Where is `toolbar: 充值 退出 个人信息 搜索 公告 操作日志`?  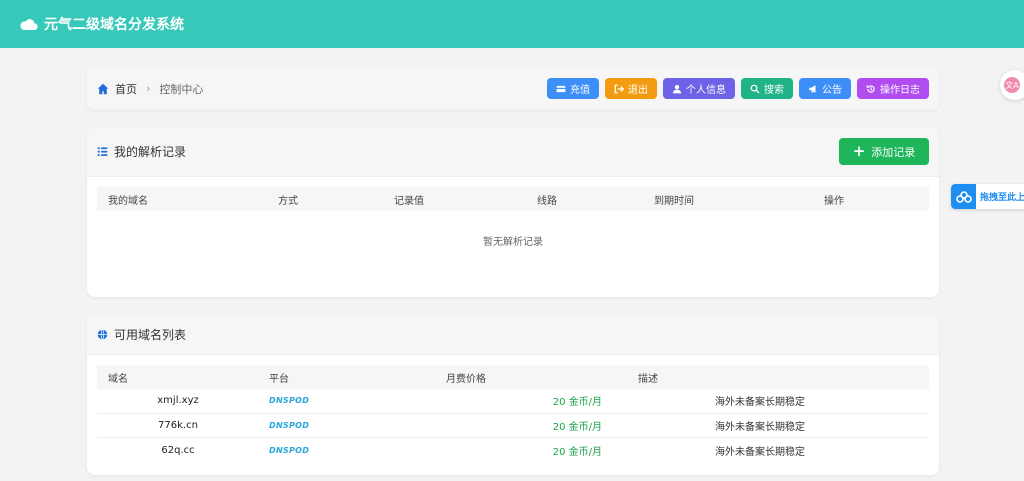 toolbar: 充值 退出 个人信息 搜索 公告 操作日志 is located at coordinates (738, 88).